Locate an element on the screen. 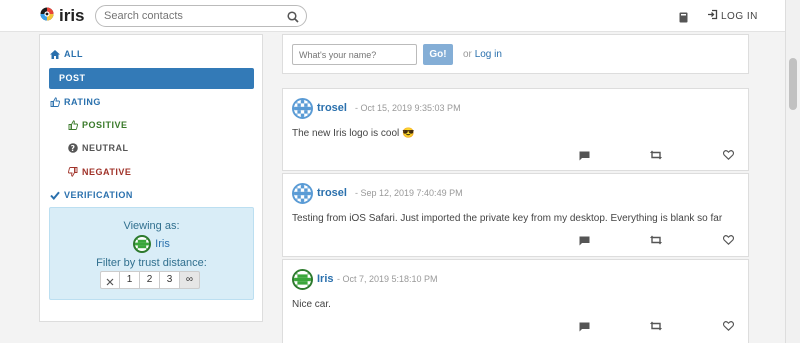 This screenshot has width=800, height=343. post-author: Iris is located at coordinates (325, 279).